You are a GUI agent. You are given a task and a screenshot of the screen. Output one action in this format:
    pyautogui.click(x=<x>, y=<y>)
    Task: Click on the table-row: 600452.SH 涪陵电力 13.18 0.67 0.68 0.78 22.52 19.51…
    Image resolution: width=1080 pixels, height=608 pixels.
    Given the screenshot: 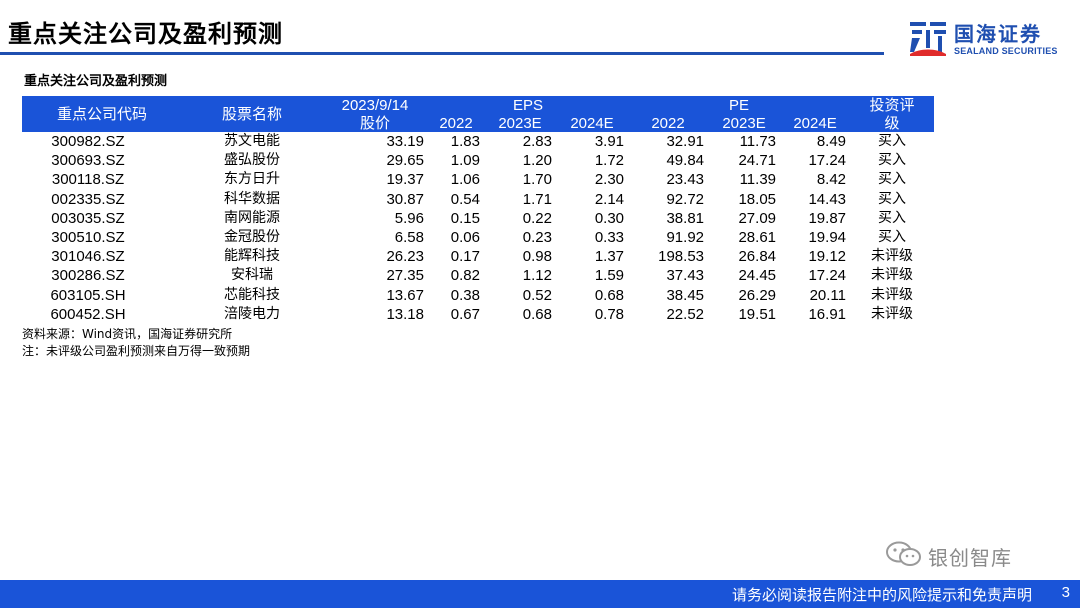 What is the action you would take?
    pyautogui.click(x=478, y=314)
    